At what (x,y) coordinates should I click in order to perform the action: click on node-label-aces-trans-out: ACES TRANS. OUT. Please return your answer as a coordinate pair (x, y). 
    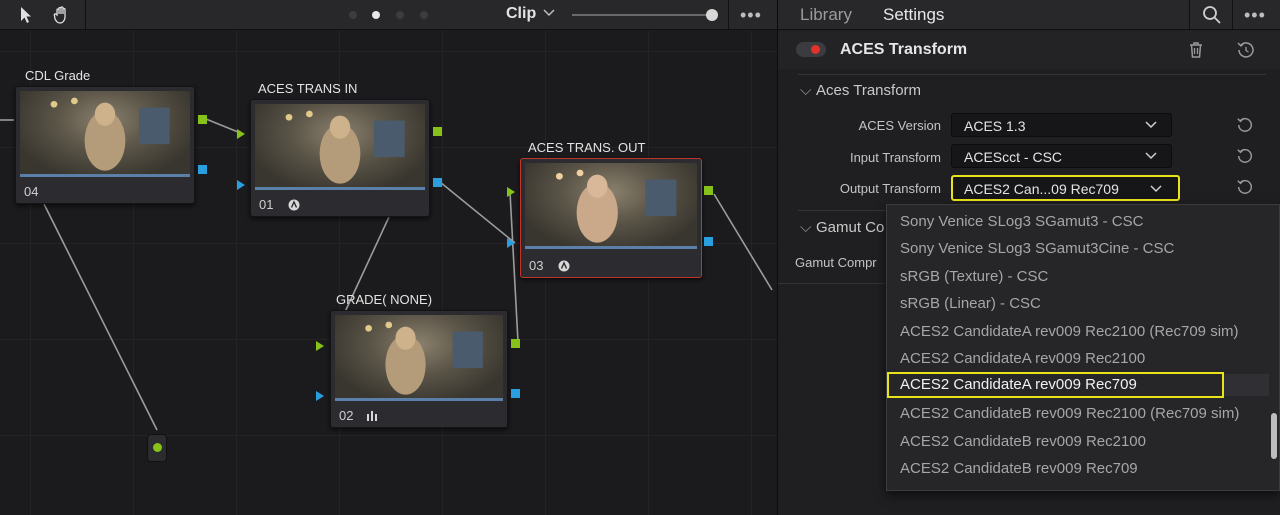
    Looking at the image, I should click on (587, 147).